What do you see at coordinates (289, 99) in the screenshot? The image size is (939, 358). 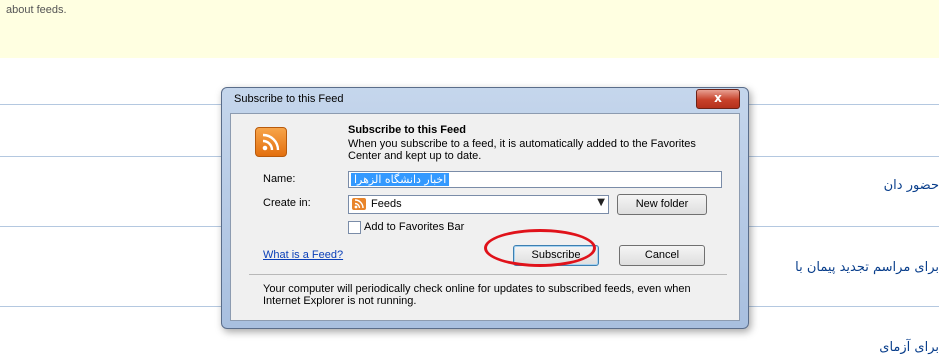 I see `dialog-title: Subscribe to this Feed` at bounding box center [289, 99].